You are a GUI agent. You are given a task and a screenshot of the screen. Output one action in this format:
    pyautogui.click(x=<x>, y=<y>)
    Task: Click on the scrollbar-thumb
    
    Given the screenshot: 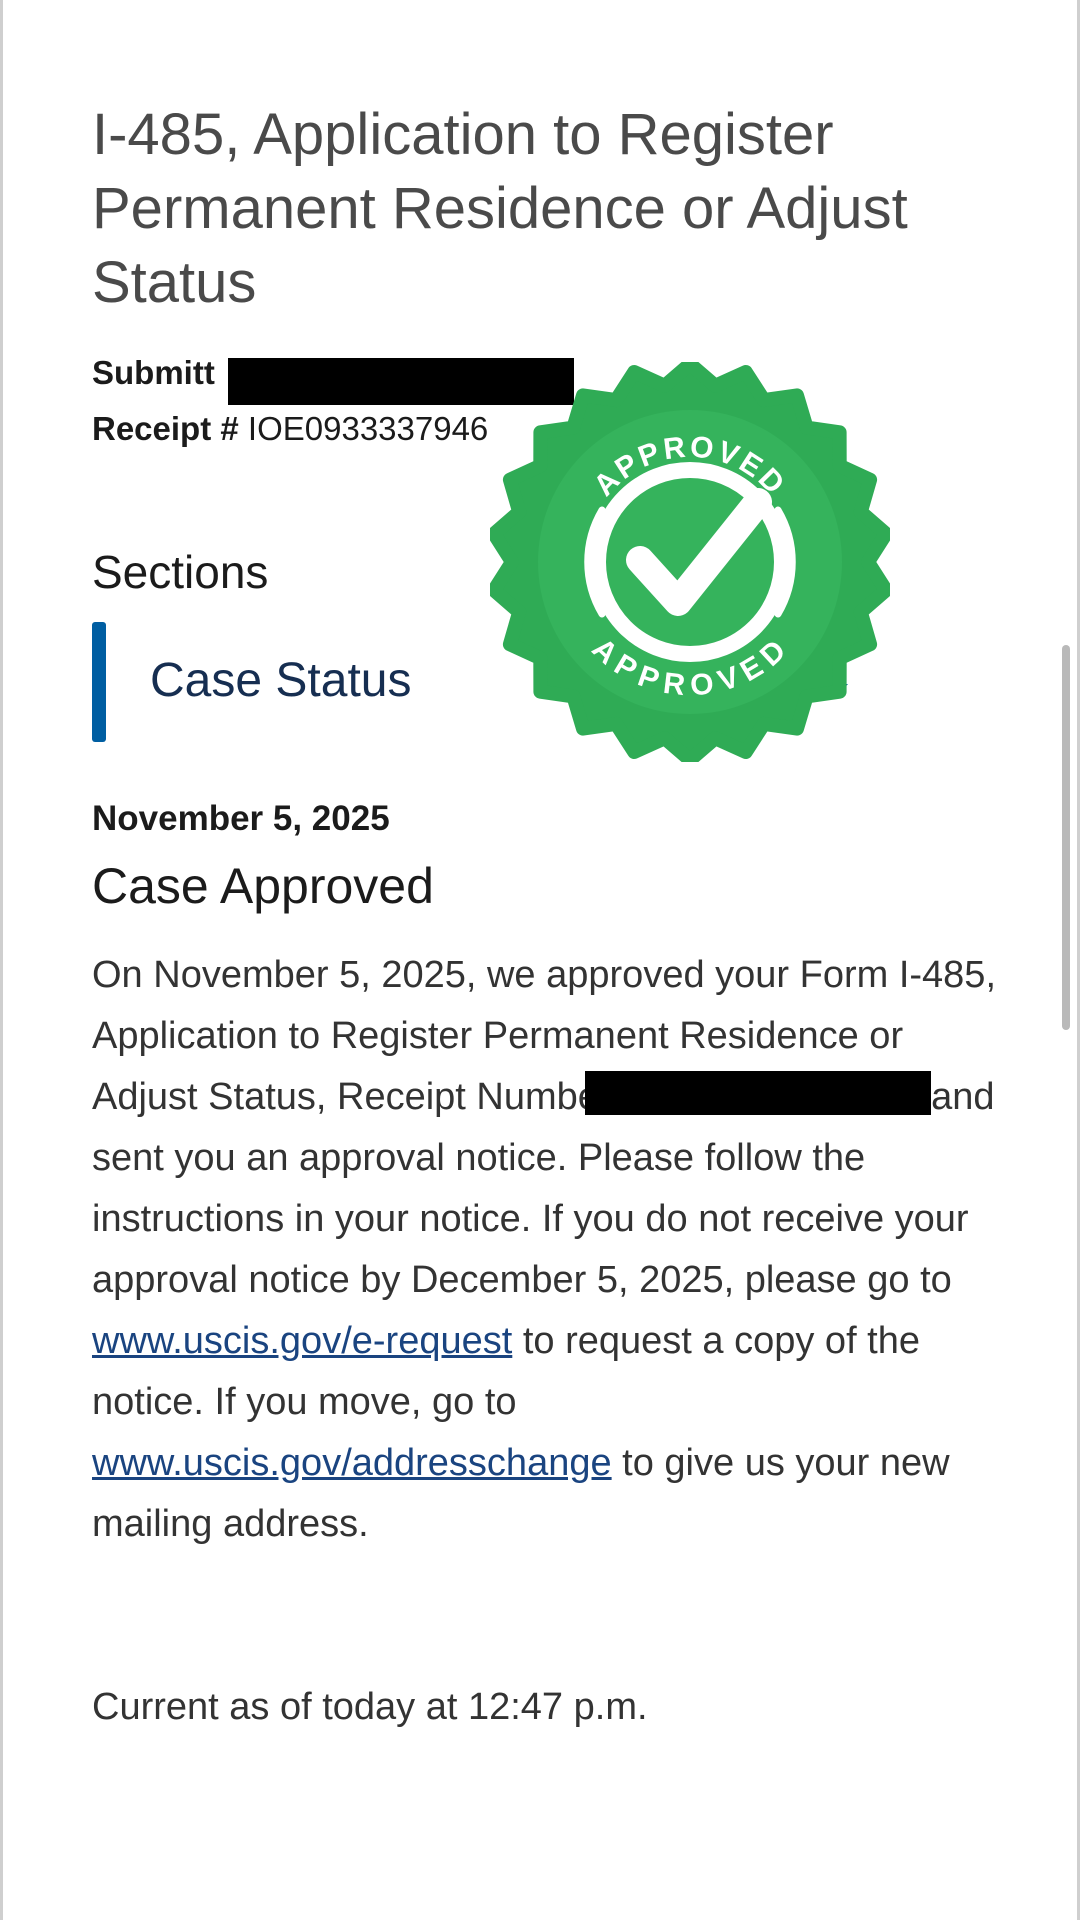 What is the action you would take?
    pyautogui.click(x=1066, y=837)
    